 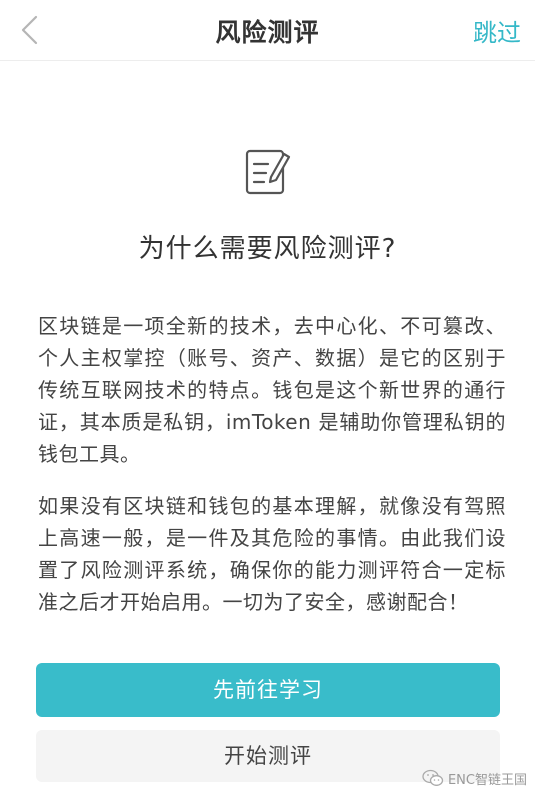 I want to click on nav-bar: 风险测评 跳过, so click(x=267, y=30).